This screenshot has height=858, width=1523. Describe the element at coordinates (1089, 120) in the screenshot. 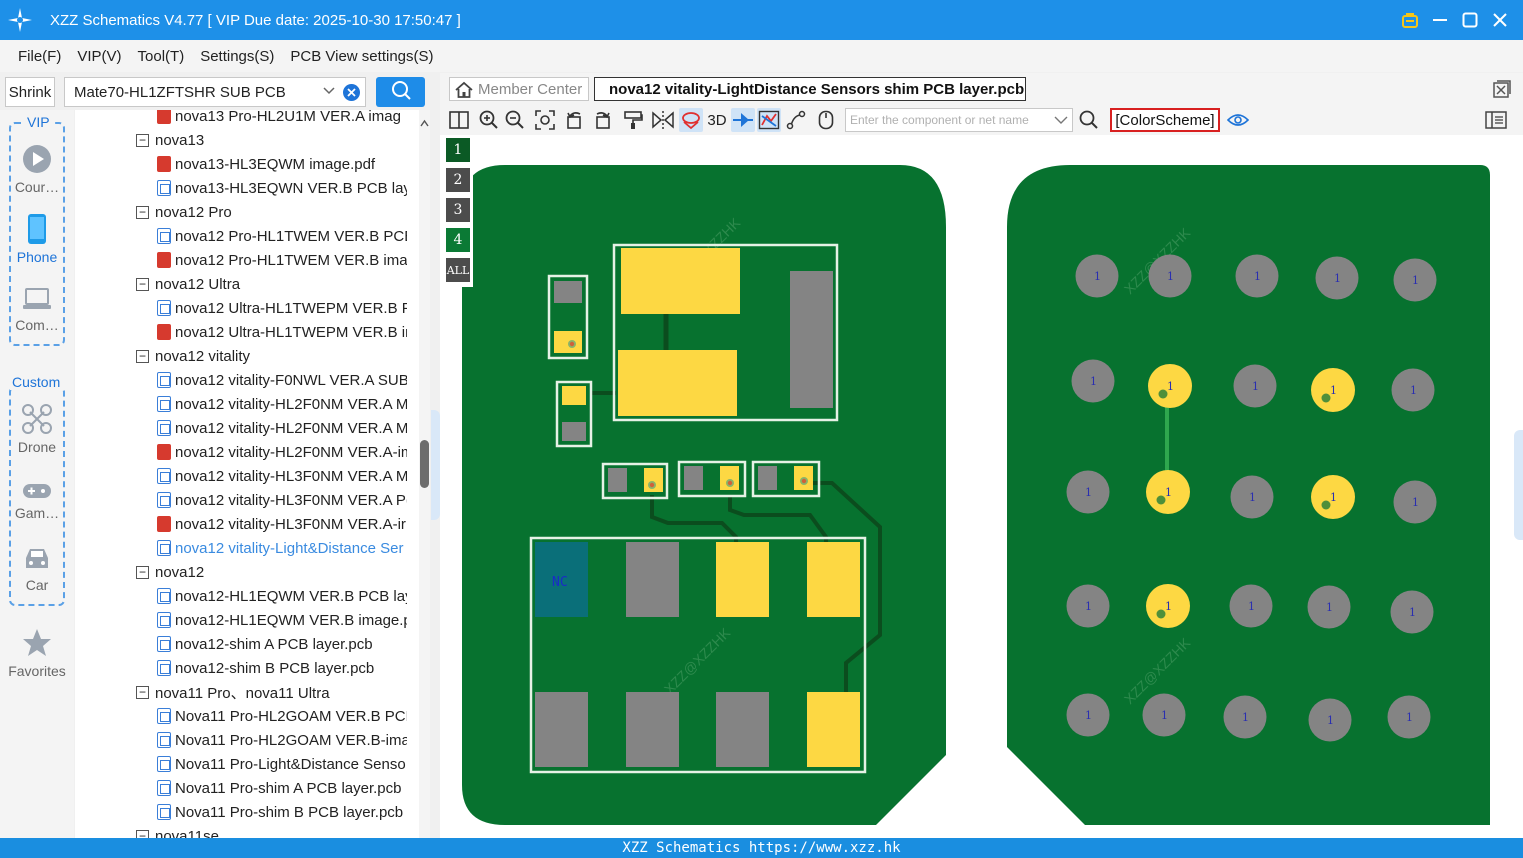

I see `search-icon` at that location.